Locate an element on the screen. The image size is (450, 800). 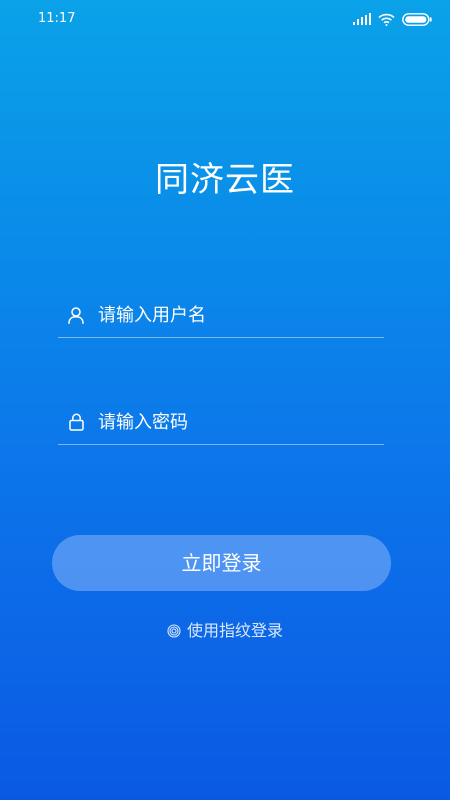
fingerprint-icon is located at coordinates (174, 631).